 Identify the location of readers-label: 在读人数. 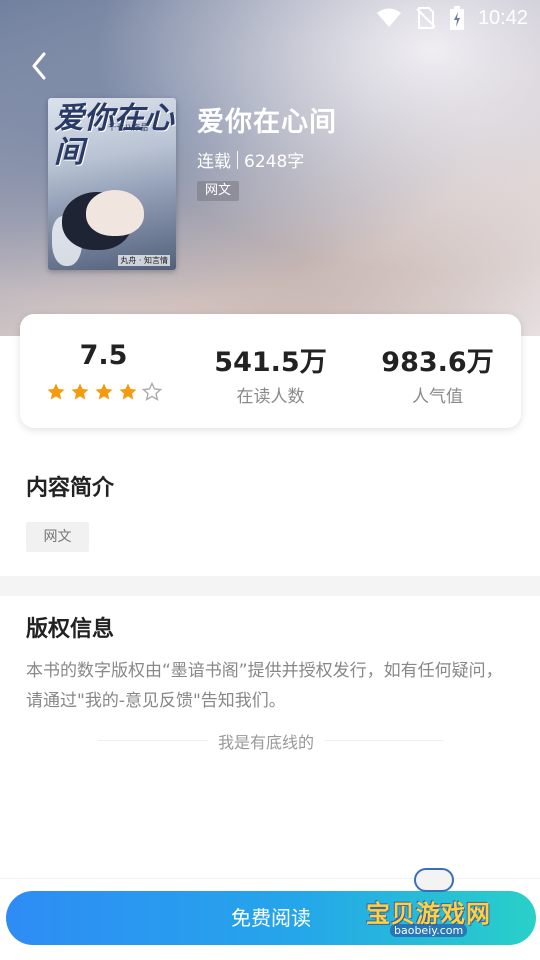
(270, 397).